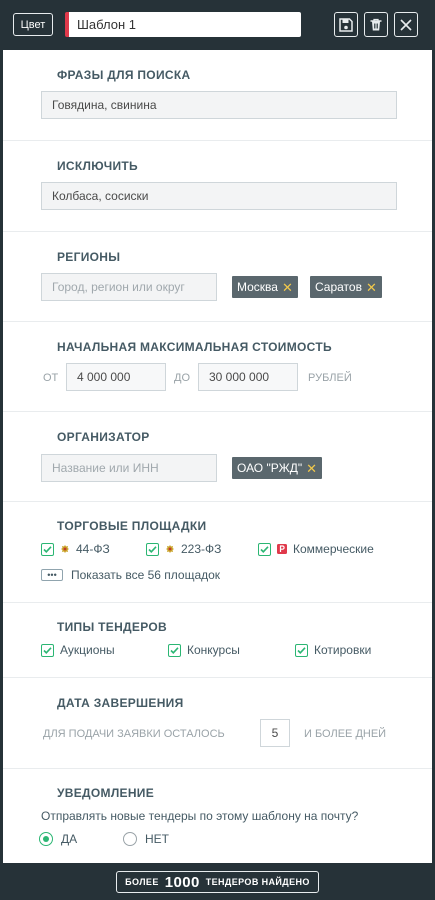 Image resolution: width=435 pixels, height=900 pixels. What do you see at coordinates (106, 793) in the screenshot?
I see `notify-title: Уведомление` at bounding box center [106, 793].